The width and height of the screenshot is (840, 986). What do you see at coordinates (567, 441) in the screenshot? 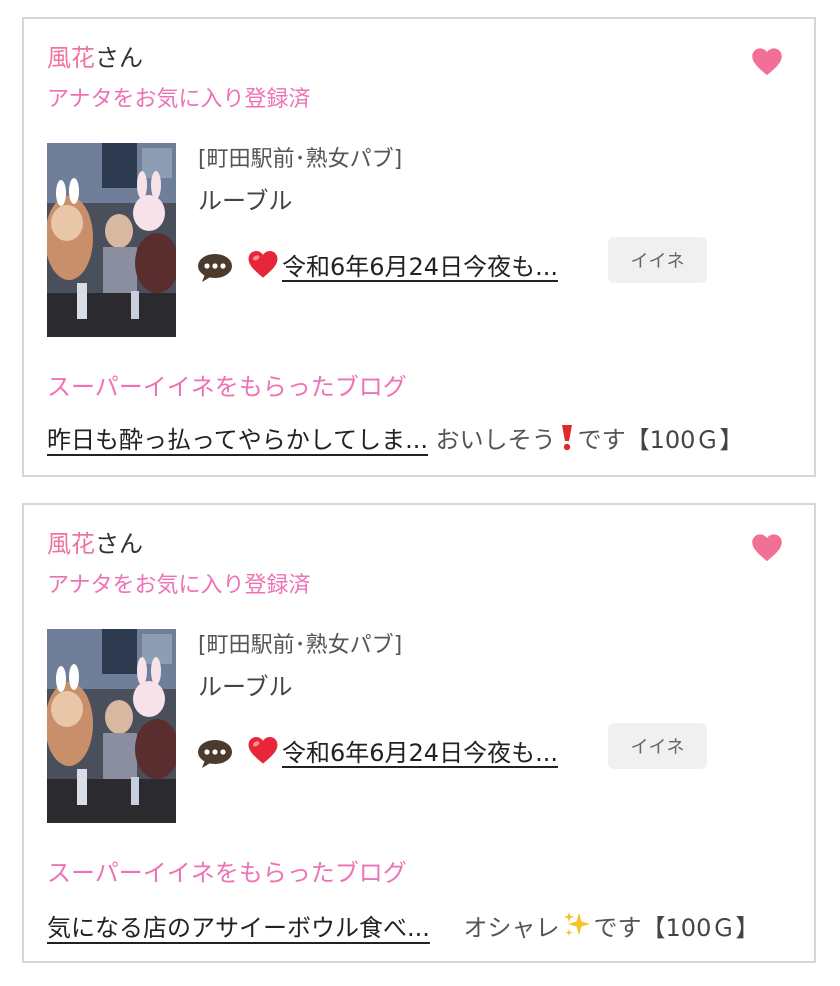
I see `exclamation-icon` at bounding box center [567, 441].